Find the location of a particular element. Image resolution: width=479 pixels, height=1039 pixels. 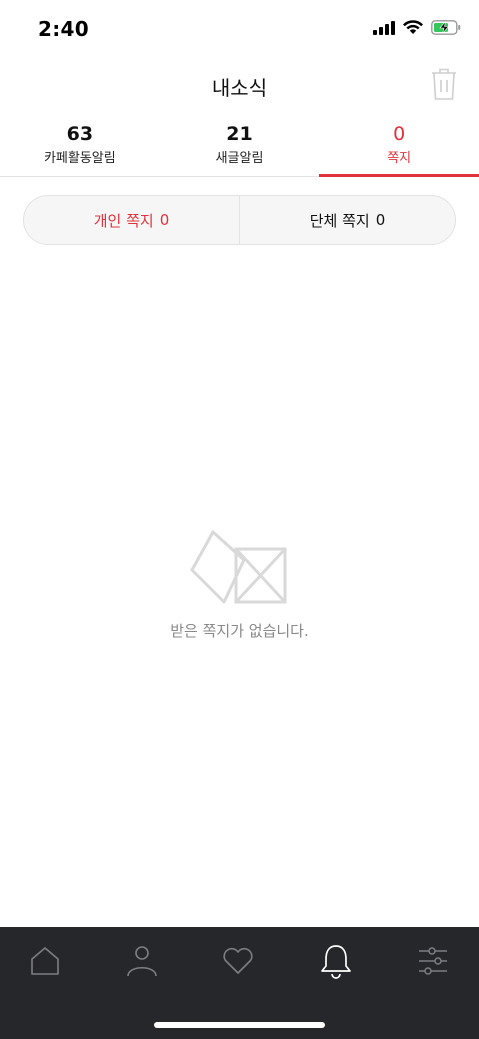

segment-label: 단체 쪽지 is located at coordinates (339, 220).